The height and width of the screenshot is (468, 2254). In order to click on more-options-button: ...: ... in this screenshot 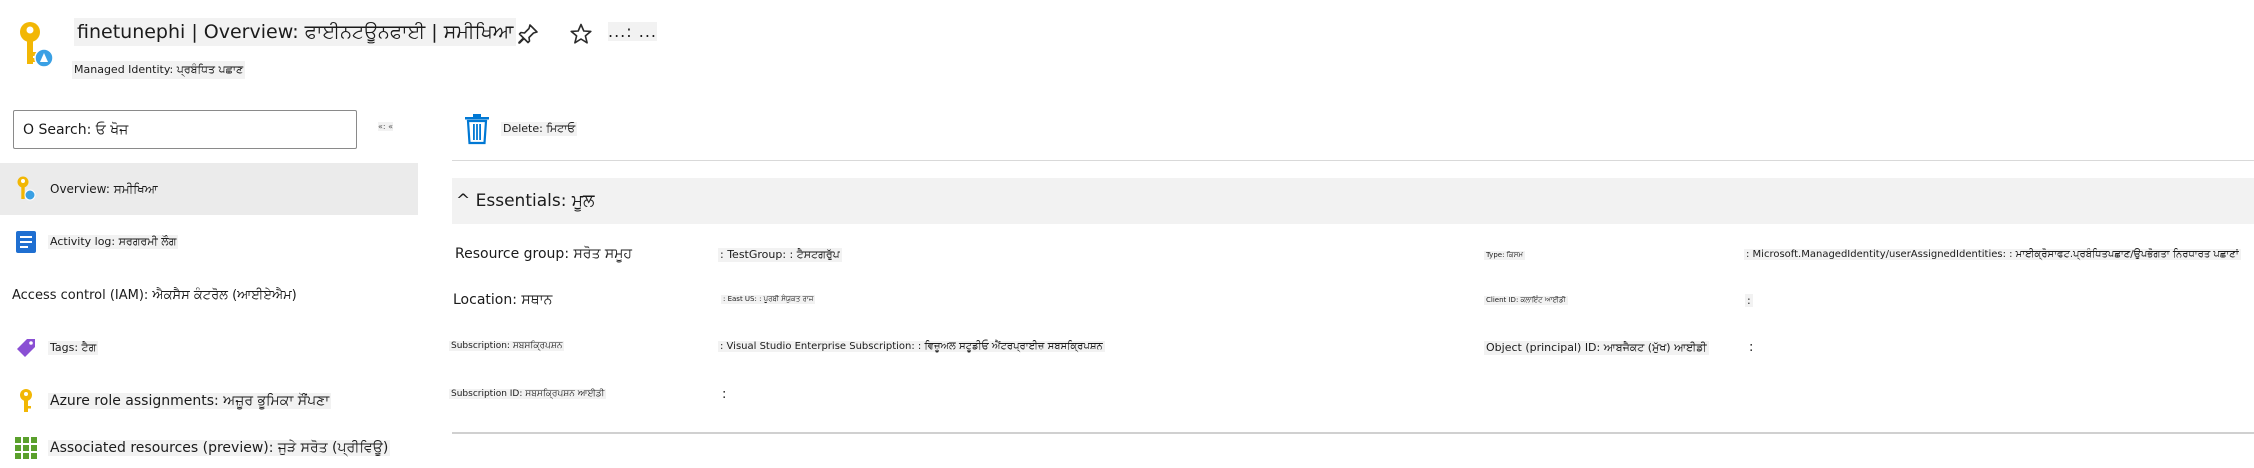, I will do `click(632, 31)`.